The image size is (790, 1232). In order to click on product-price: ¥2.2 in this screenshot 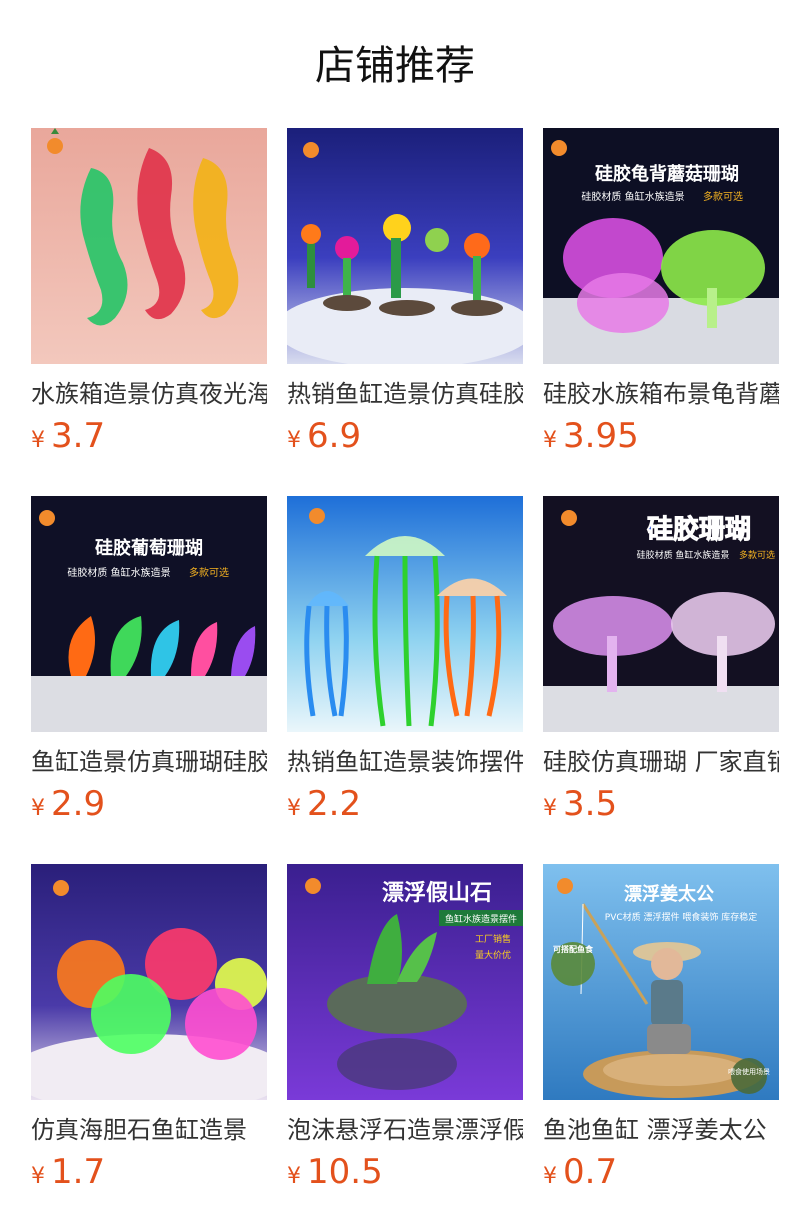, I will do `click(405, 807)`.